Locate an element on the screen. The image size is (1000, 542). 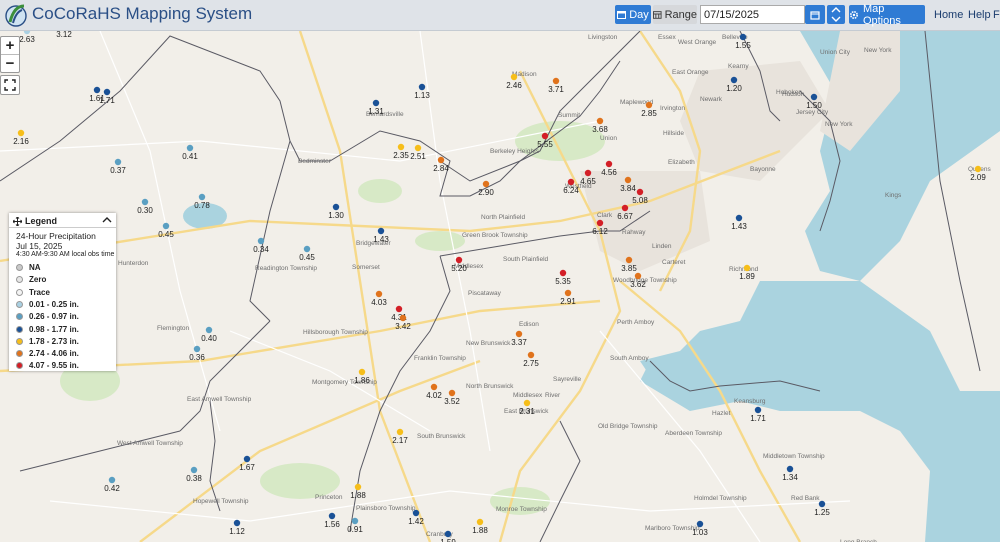
place-label: South Plainfield is located at coordinates (526, 259).